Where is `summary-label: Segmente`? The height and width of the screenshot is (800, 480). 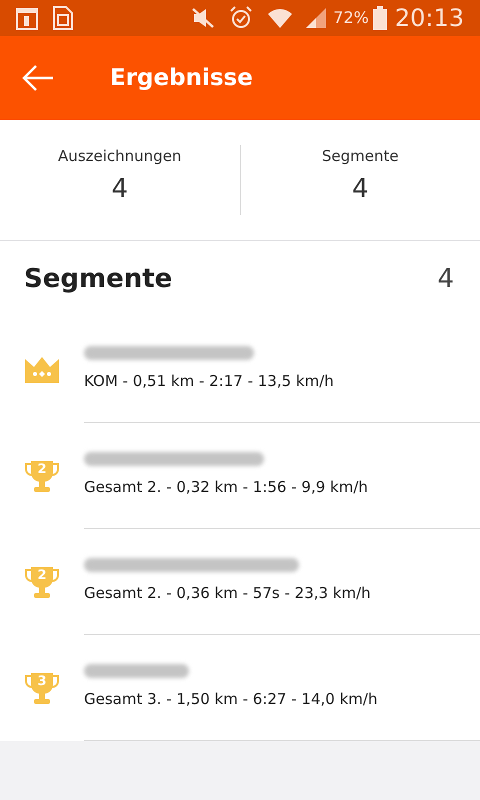 summary-label: Segmente is located at coordinates (360, 156).